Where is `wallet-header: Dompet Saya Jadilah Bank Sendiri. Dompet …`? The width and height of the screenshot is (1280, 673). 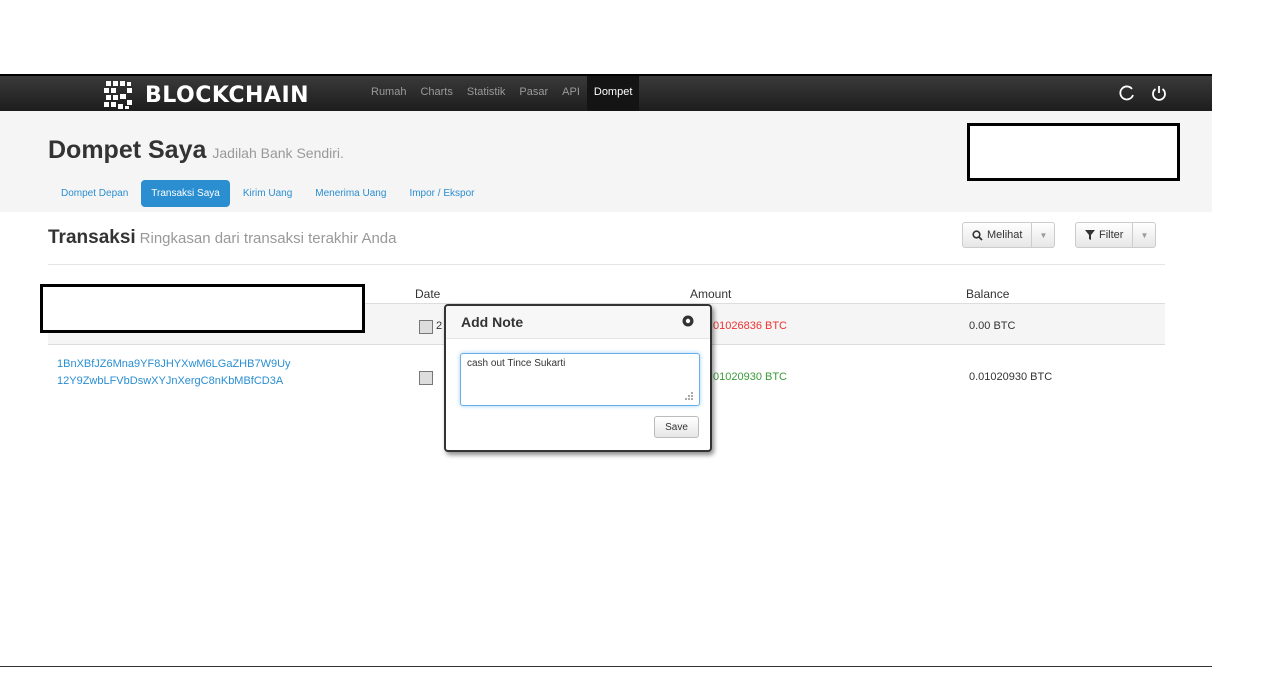 wallet-header: Dompet Saya Jadilah Bank Sendiri. Dompet … is located at coordinates (606, 161).